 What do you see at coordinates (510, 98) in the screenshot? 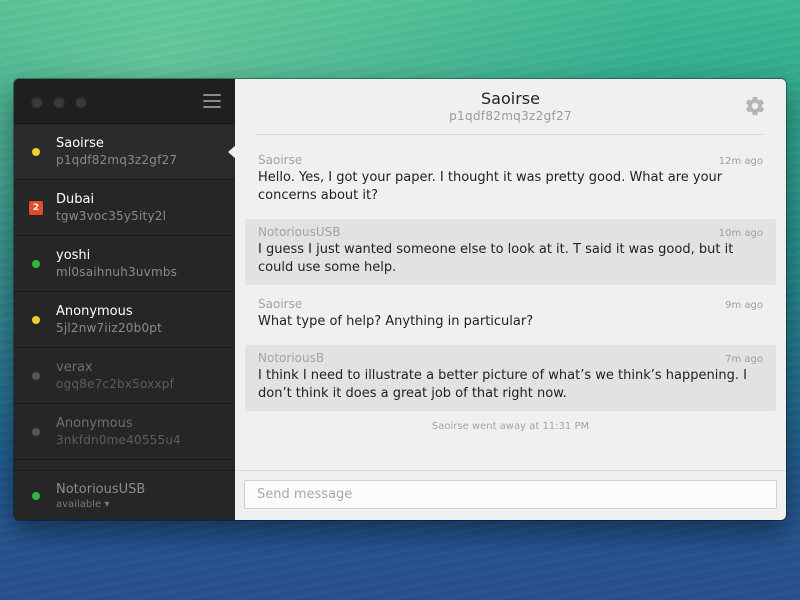
I see `conversation-title: Saoirse` at bounding box center [510, 98].